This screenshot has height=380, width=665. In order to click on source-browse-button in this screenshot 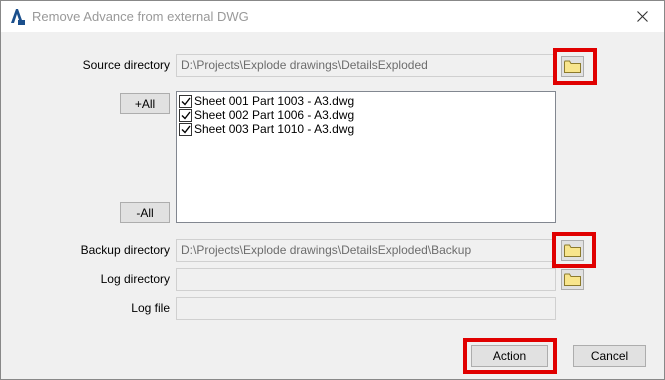, I will do `click(572, 66)`.